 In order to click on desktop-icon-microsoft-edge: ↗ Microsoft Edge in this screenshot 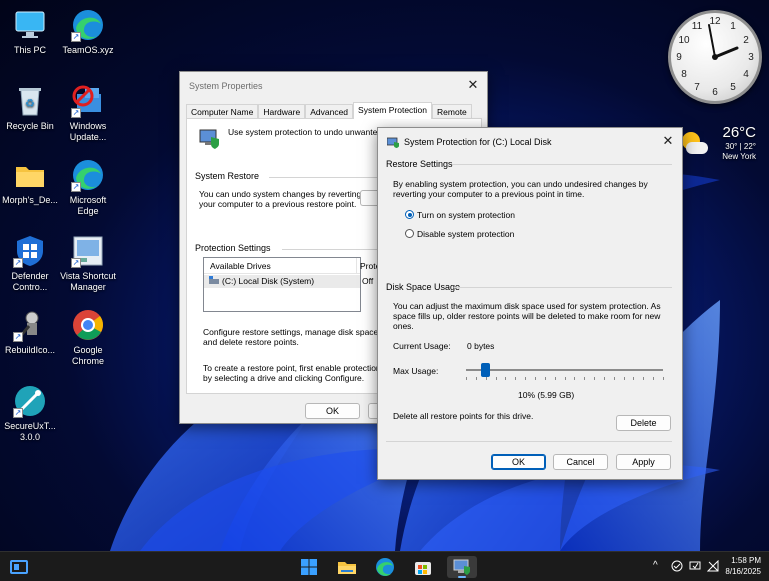, I will do `click(88, 187)`.